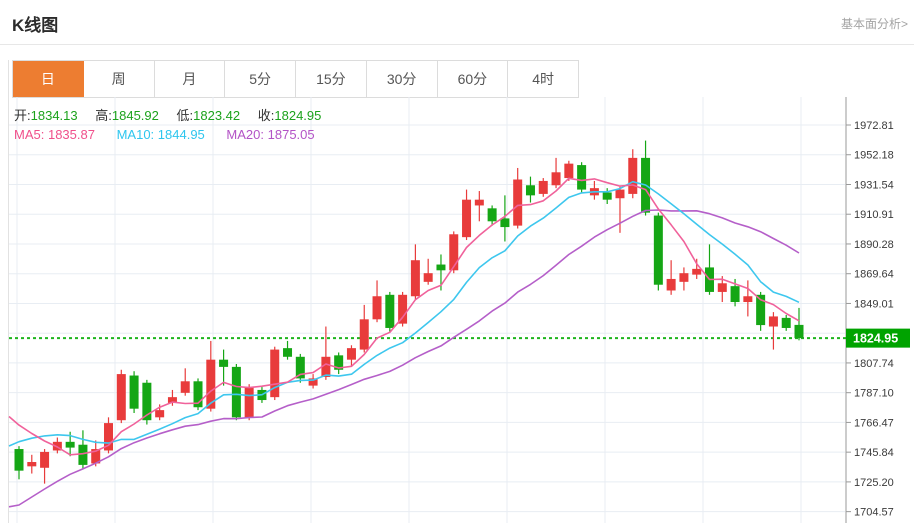 This screenshot has height=523, width=914. What do you see at coordinates (874, 275) in the screenshot?
I see `y-tick-label: 1869.64` at bounding box center [874, 275].